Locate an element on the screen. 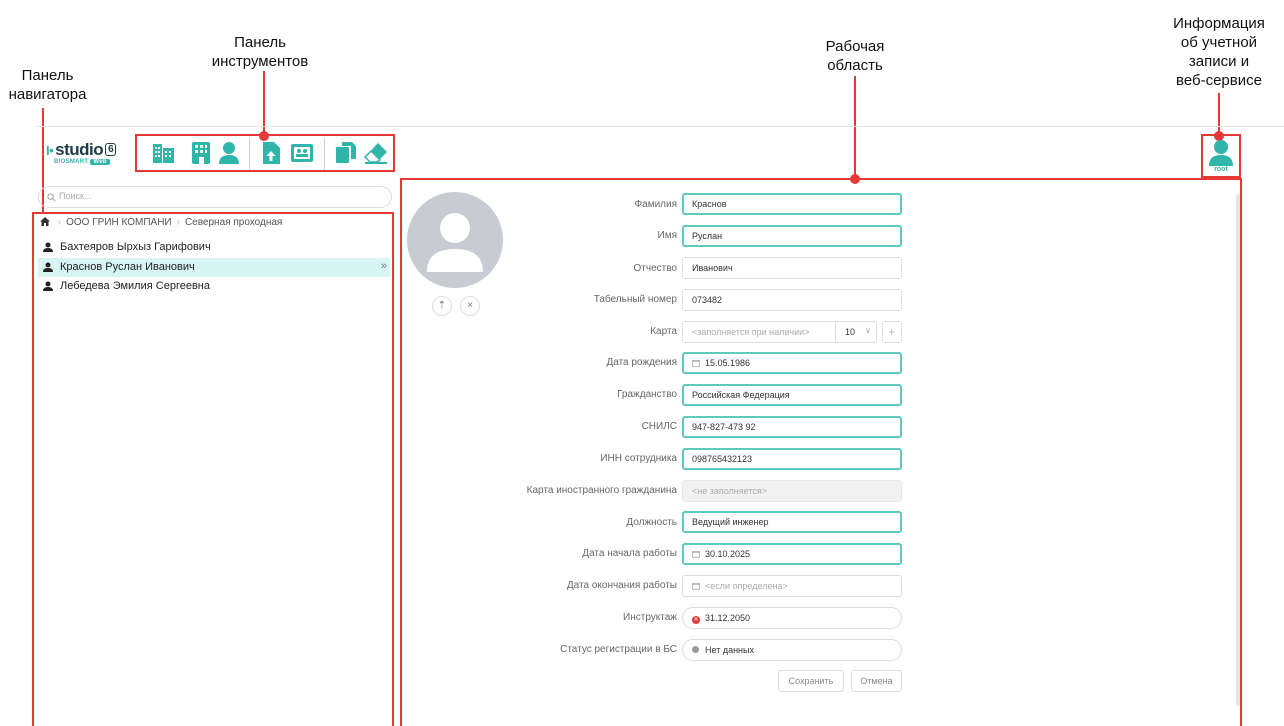 The width and height of the screenshot is (1284, 726). position-field: Ведущий инженер is located at coordinates (792, 522).